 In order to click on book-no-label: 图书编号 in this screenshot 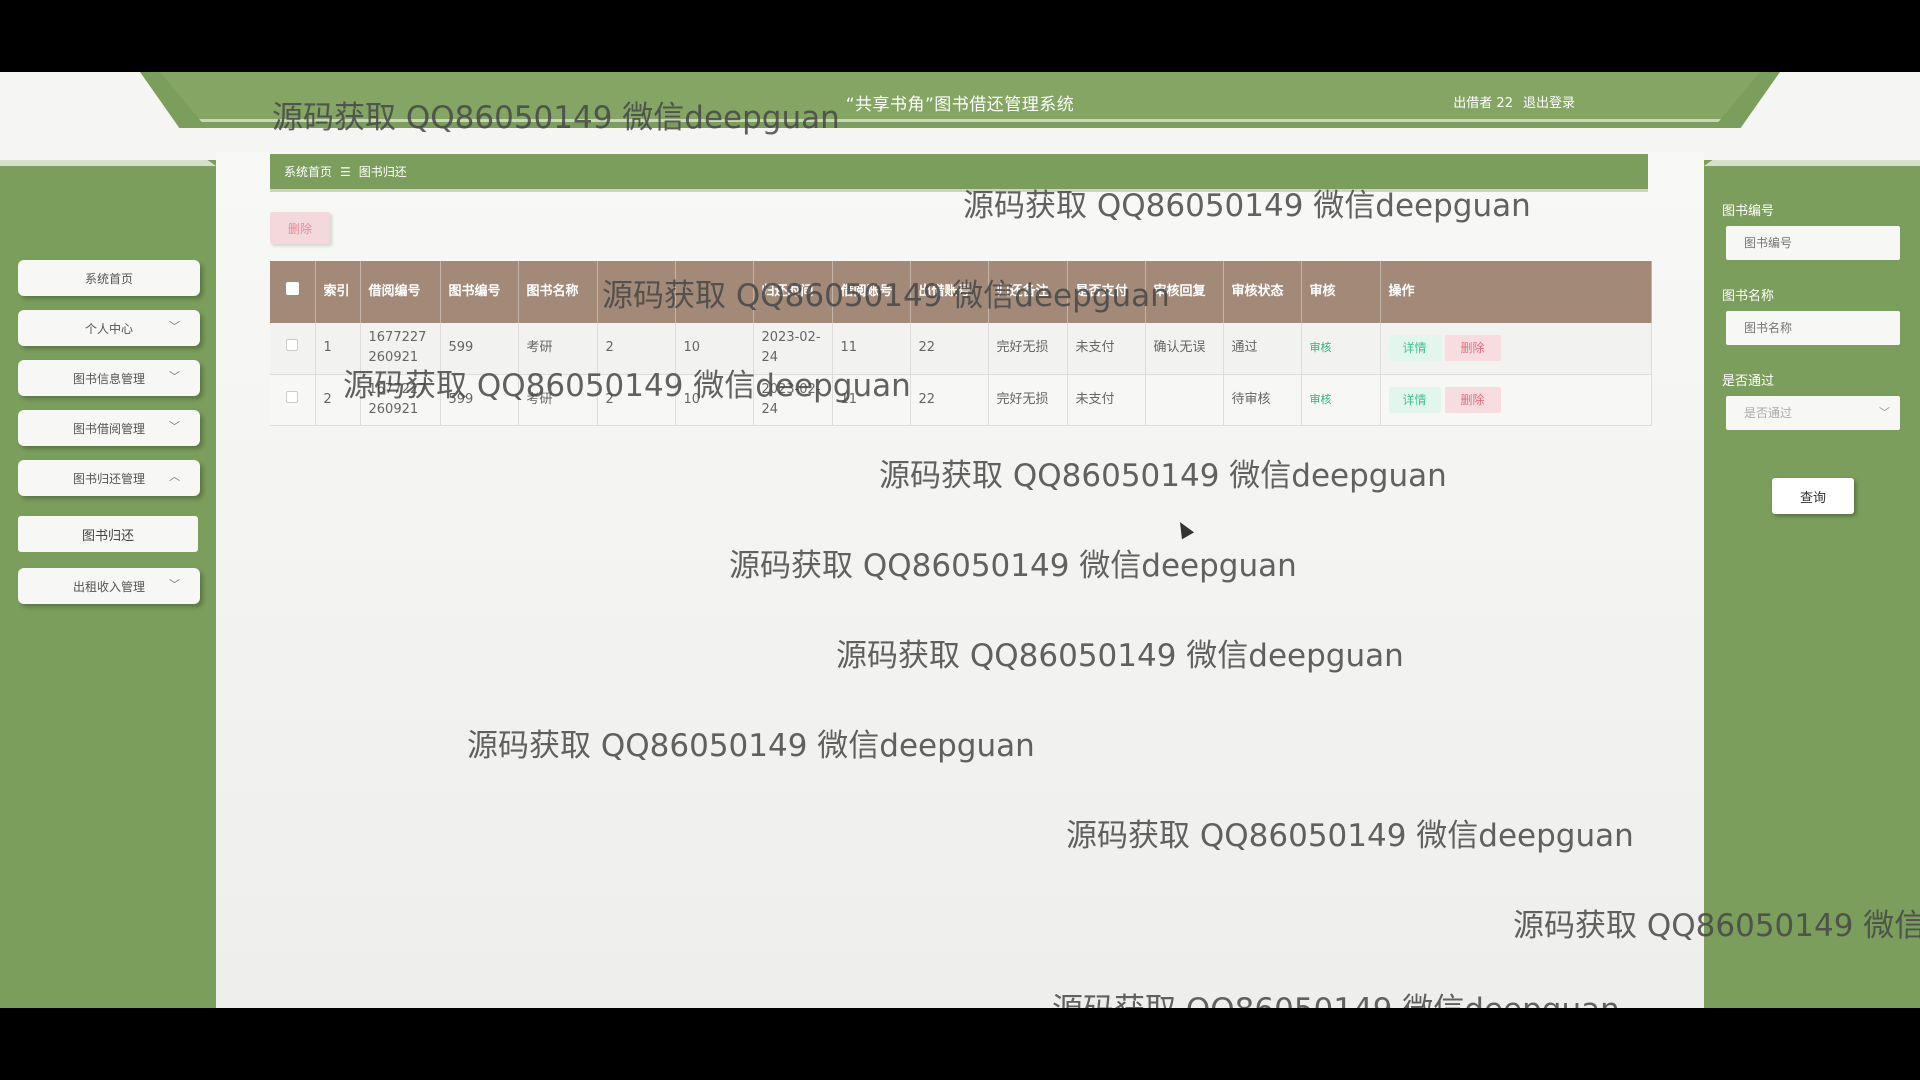, I will do `click(1748, 211)`.